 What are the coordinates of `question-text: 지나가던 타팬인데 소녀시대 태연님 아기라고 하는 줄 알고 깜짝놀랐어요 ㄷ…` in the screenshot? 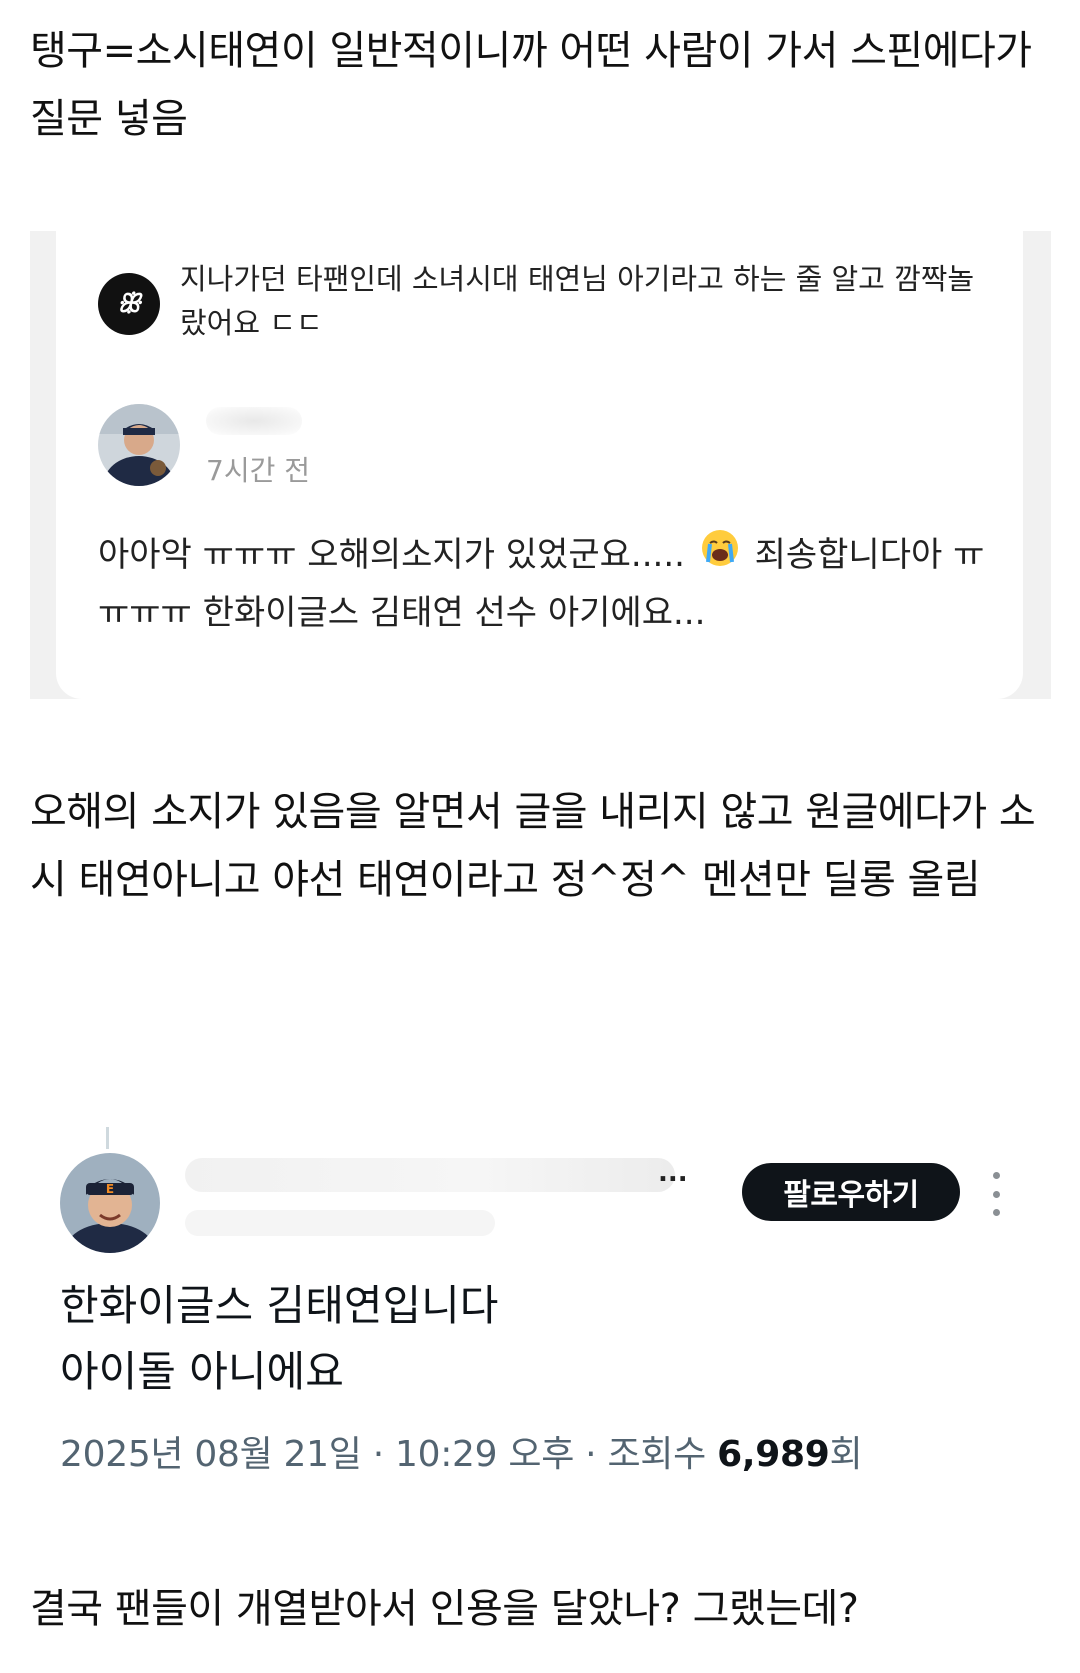 It's located at (577, 301).